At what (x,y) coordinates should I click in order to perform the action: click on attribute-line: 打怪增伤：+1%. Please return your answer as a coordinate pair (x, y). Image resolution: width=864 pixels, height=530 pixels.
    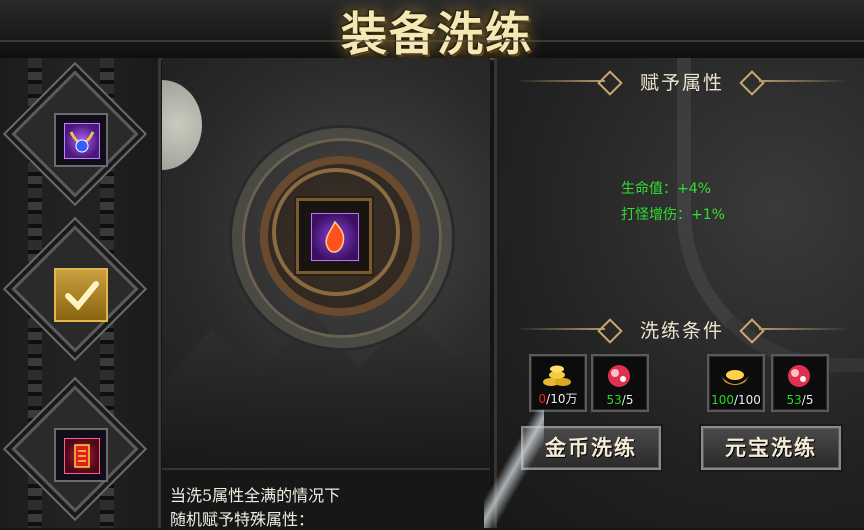
    Looking at the image, I should click on (673, 215).